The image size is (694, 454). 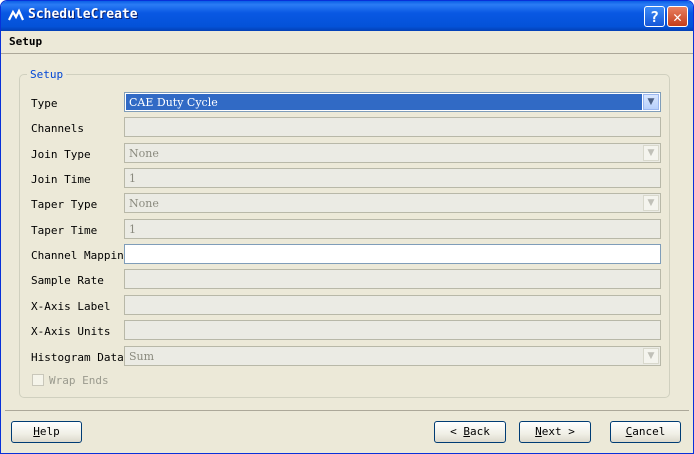 I want to click on setup-group-legend: Setup, so click(x=47, y=74).